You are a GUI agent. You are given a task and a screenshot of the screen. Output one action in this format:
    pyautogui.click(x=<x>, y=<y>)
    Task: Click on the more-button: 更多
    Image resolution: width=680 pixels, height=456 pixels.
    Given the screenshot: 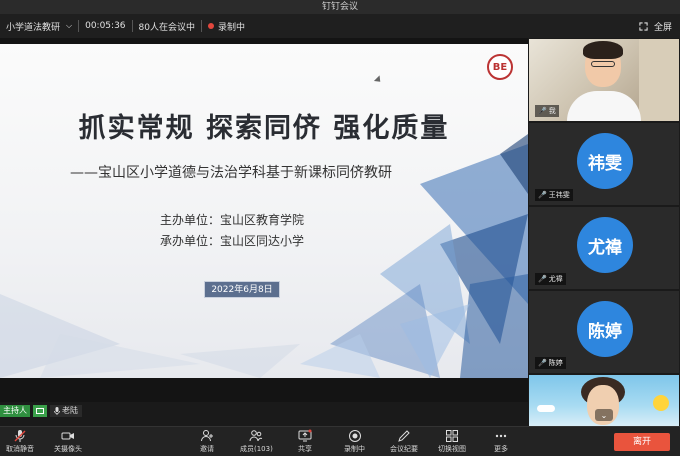 What is the action you would take?
    pyautogui.click(x=501, y=441)
    